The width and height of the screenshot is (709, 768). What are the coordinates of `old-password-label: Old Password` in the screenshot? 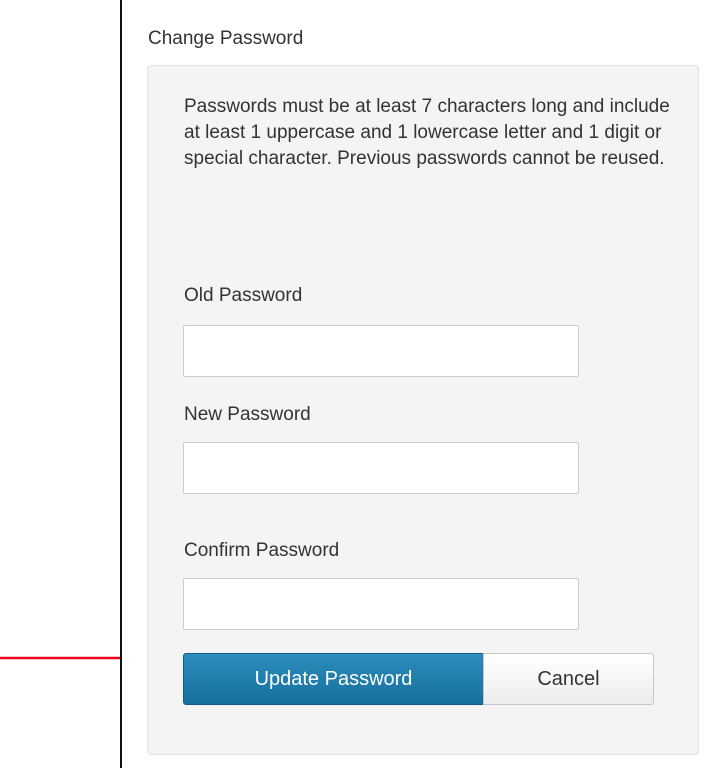 It's located at (243, 295).